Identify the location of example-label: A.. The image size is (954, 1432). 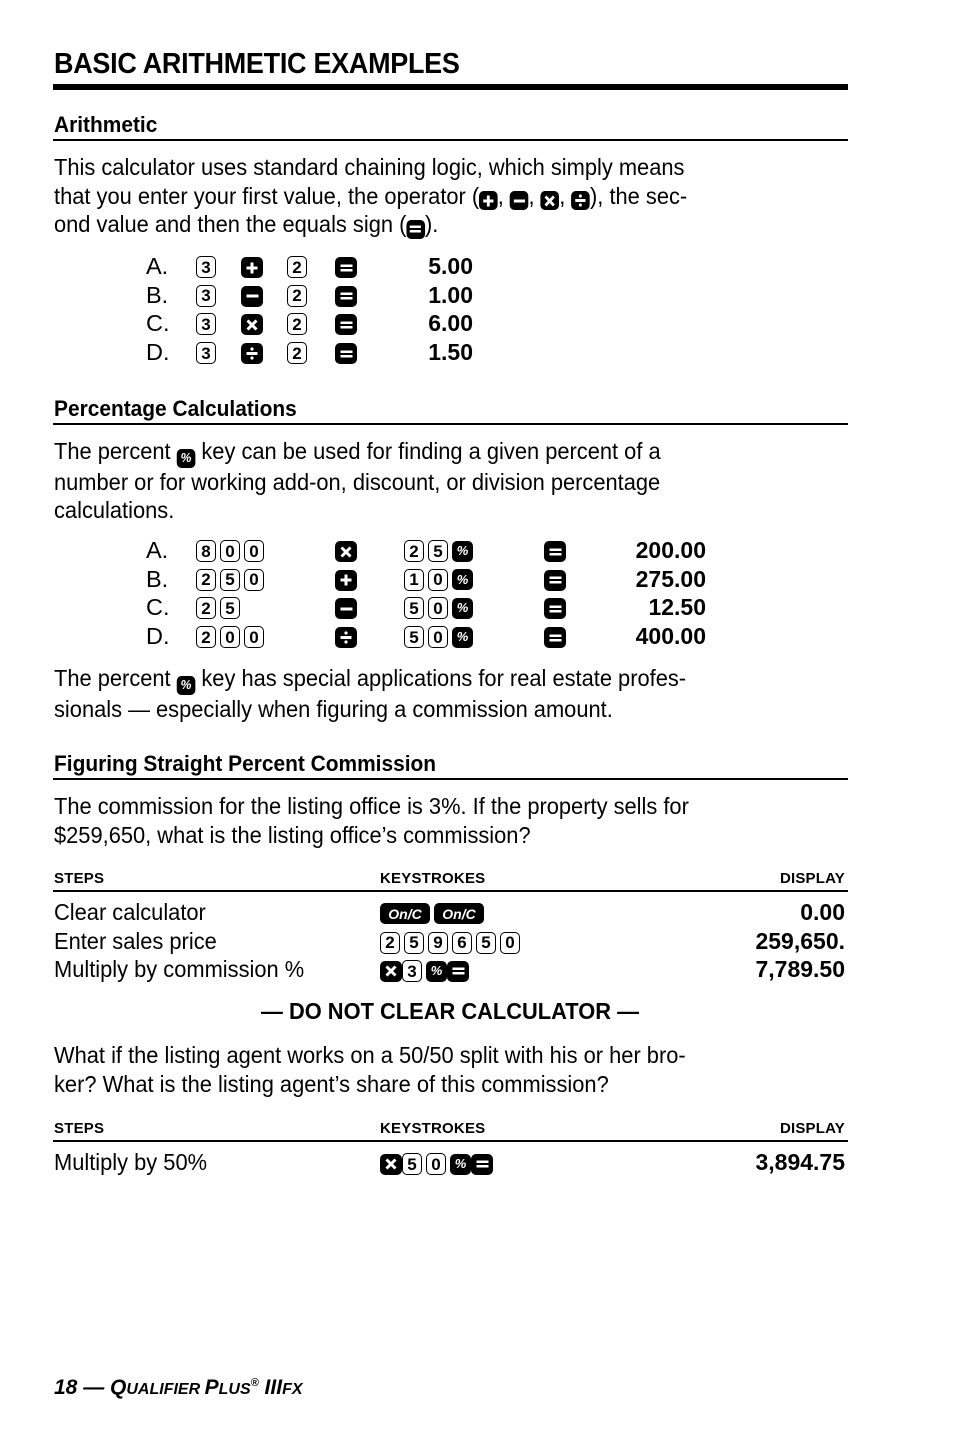
(157, 266).